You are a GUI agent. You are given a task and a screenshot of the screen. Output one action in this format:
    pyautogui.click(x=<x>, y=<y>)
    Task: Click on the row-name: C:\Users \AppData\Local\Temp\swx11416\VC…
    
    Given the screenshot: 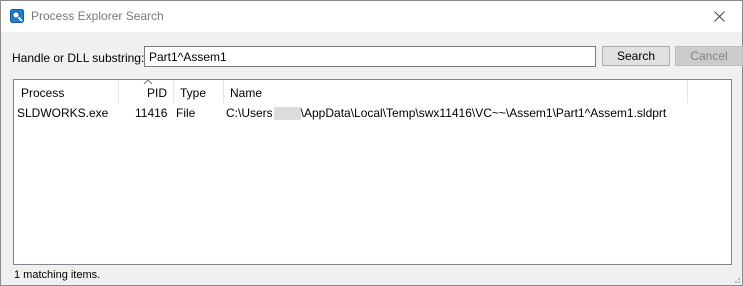 What is the action you would take?
    pyautogui.click(x=446, y=113)
    